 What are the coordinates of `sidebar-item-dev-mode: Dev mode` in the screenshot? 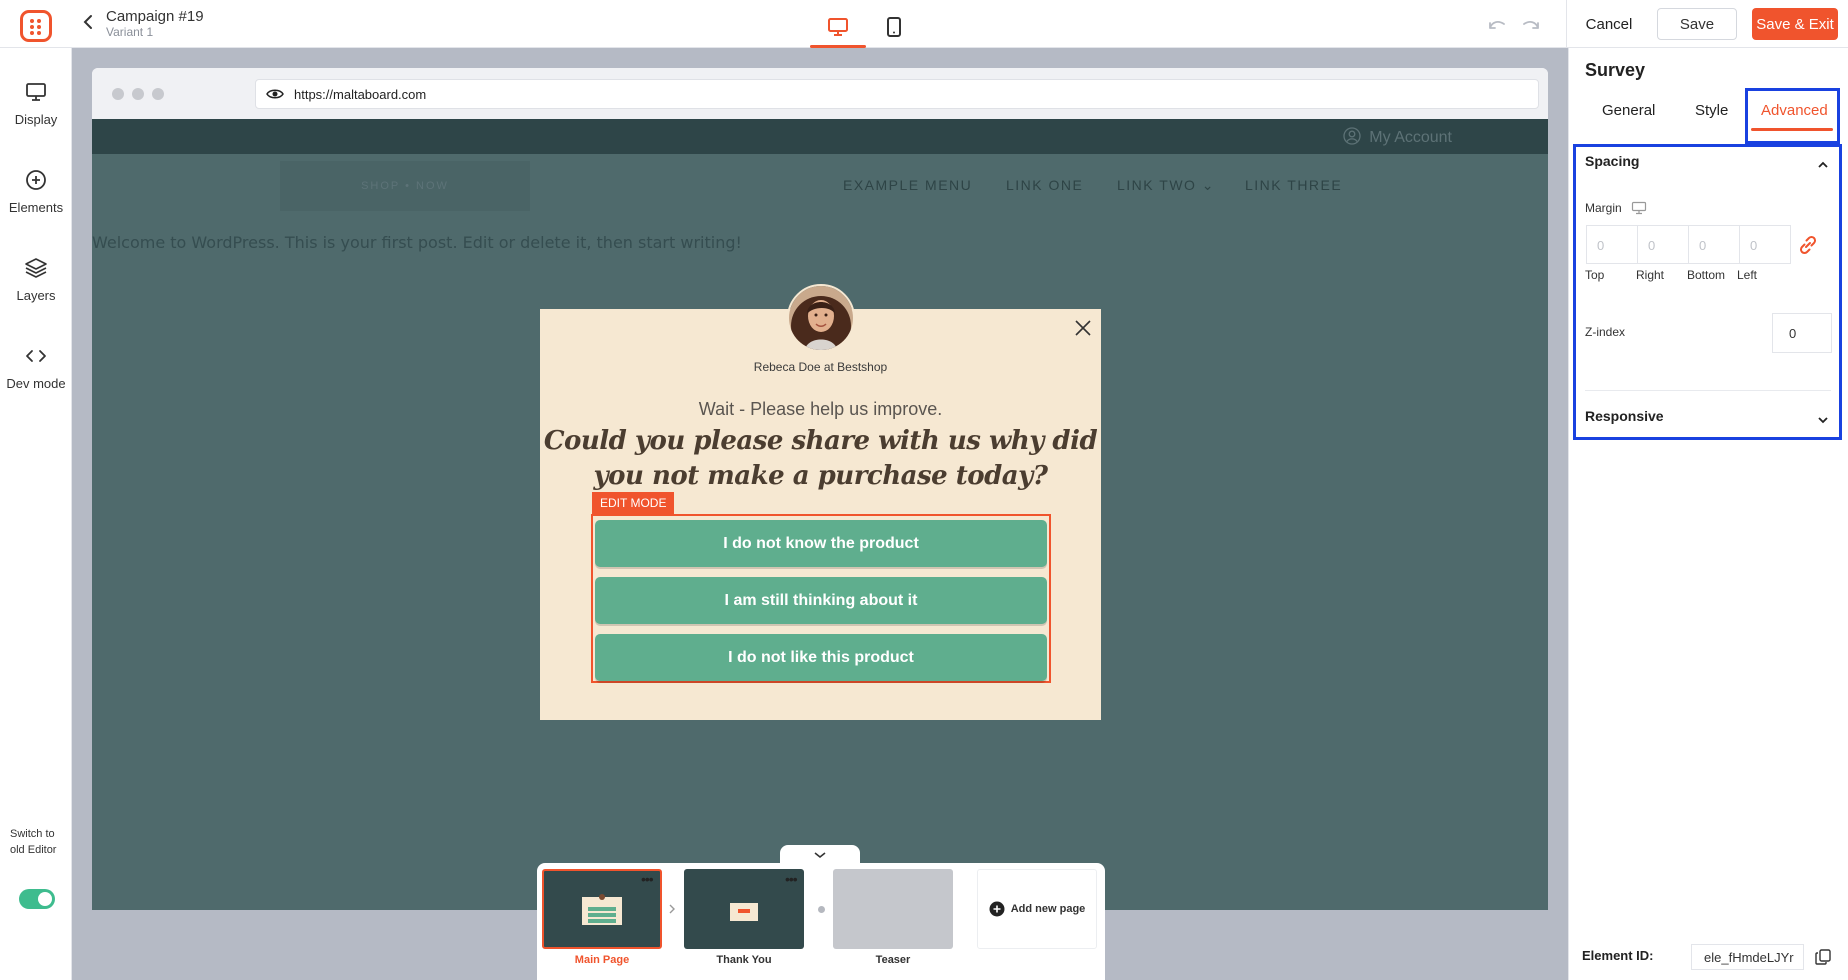 It's located at (36, 369).